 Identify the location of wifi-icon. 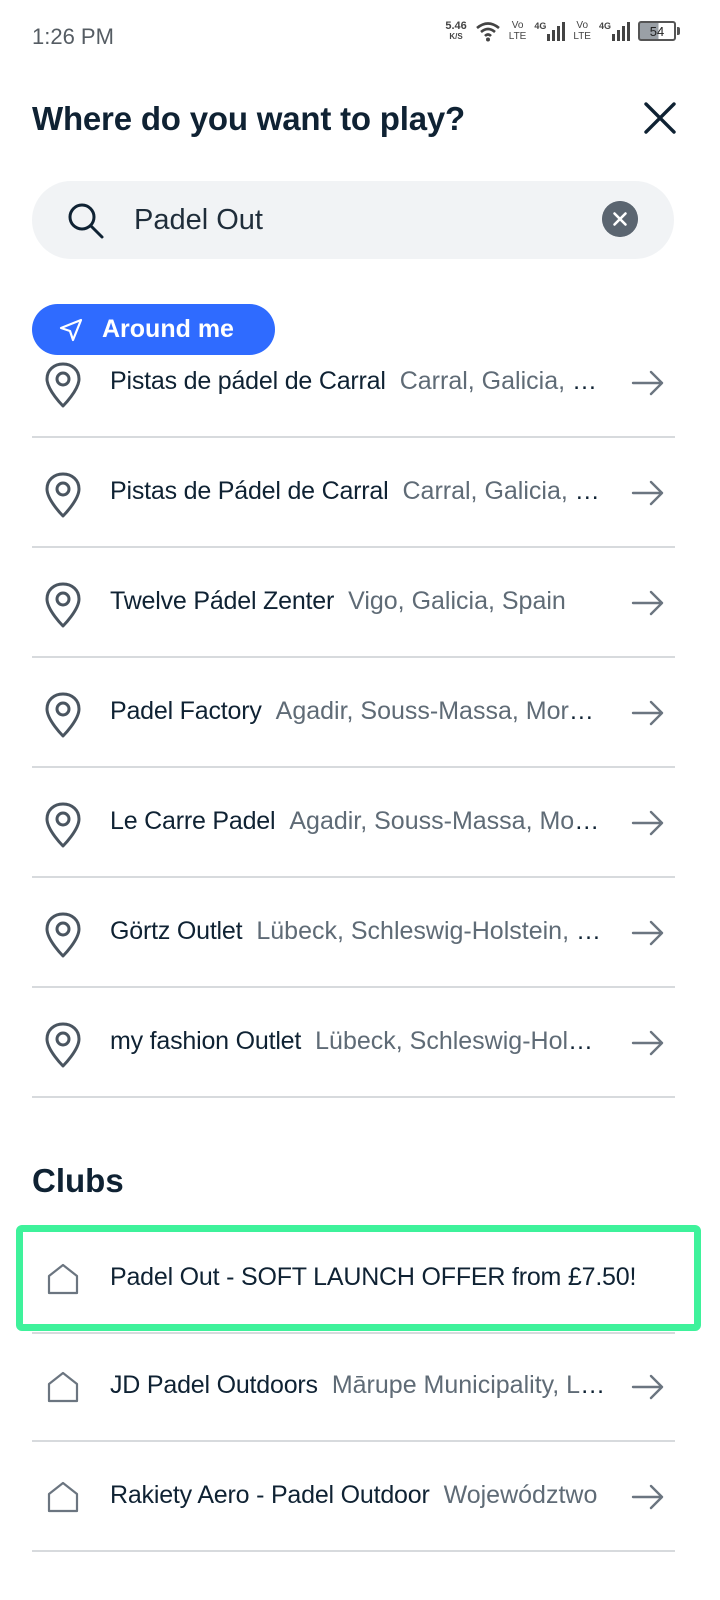
(487, 32).